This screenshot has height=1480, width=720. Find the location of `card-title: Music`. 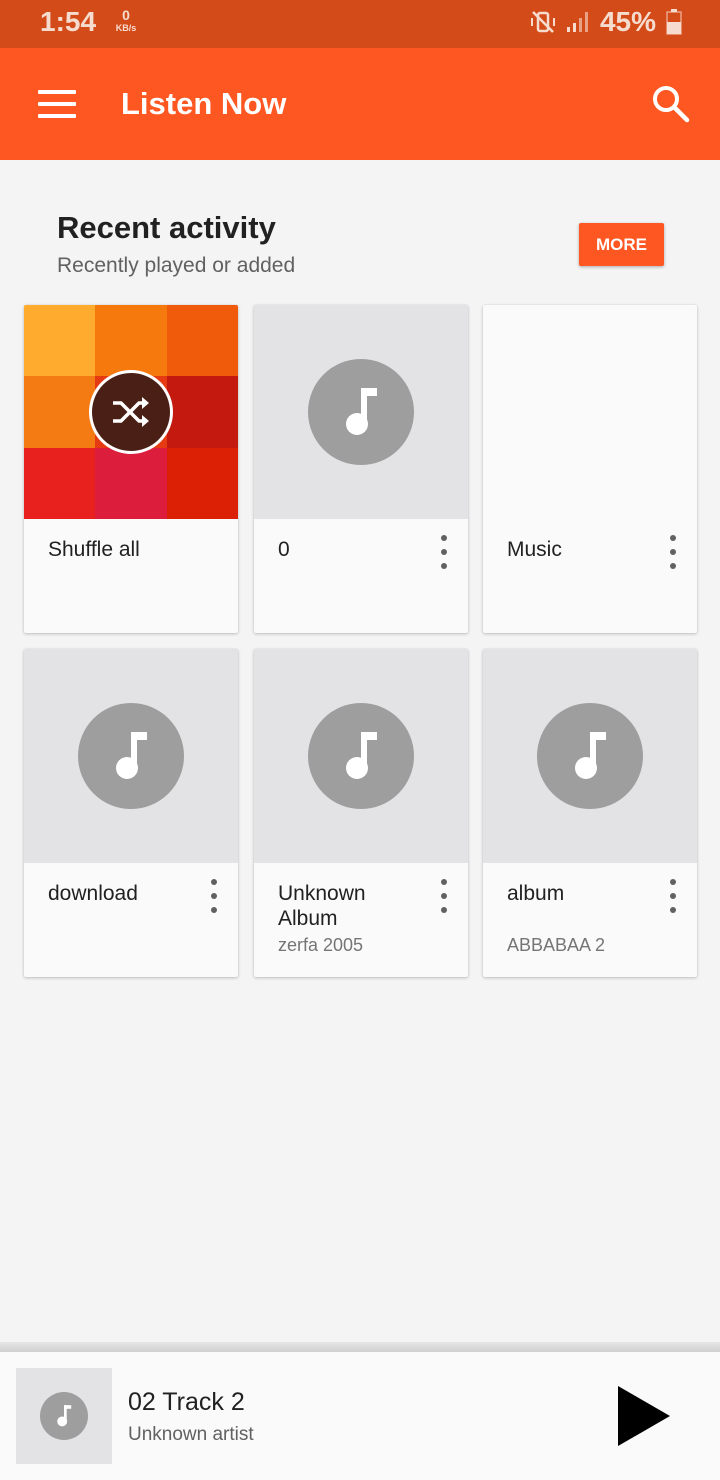

card-title: Music is located at coordinates (534, 549).